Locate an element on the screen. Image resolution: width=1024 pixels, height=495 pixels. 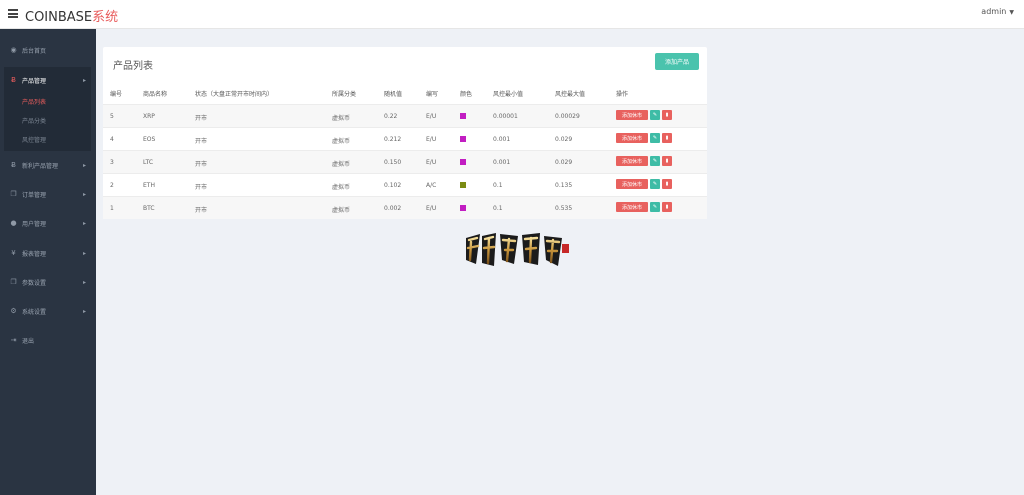
chevron-down-icon: ▼ is located at coordinates (1011, 12).